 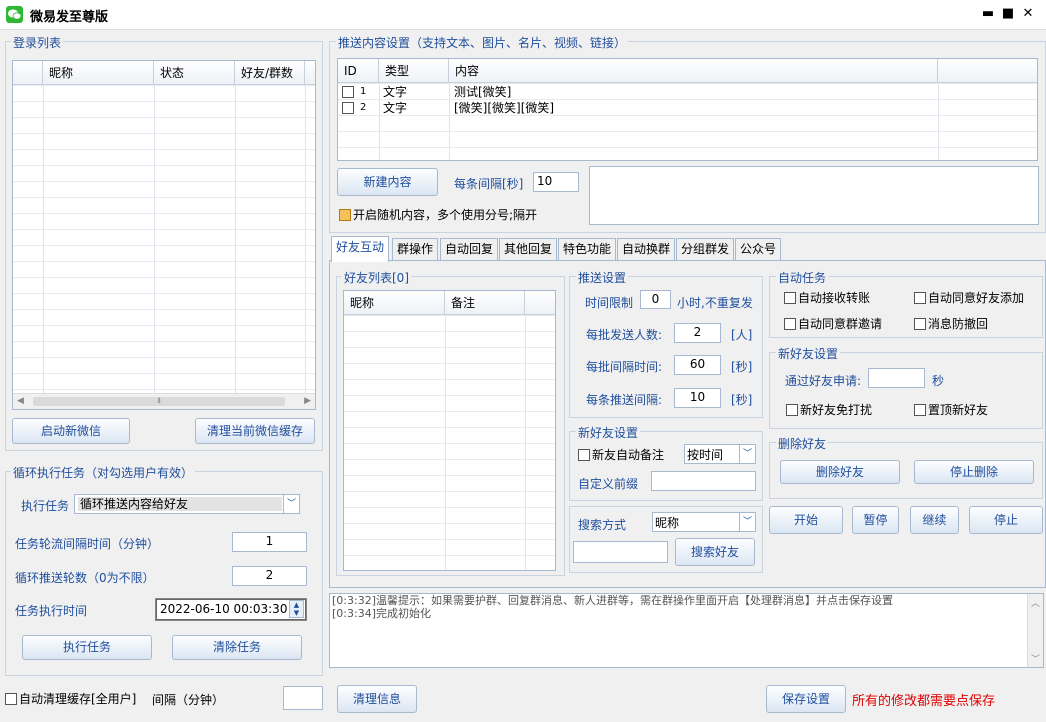 I want to click on col-friends: 好友/群数, so click(x=270, y=73).